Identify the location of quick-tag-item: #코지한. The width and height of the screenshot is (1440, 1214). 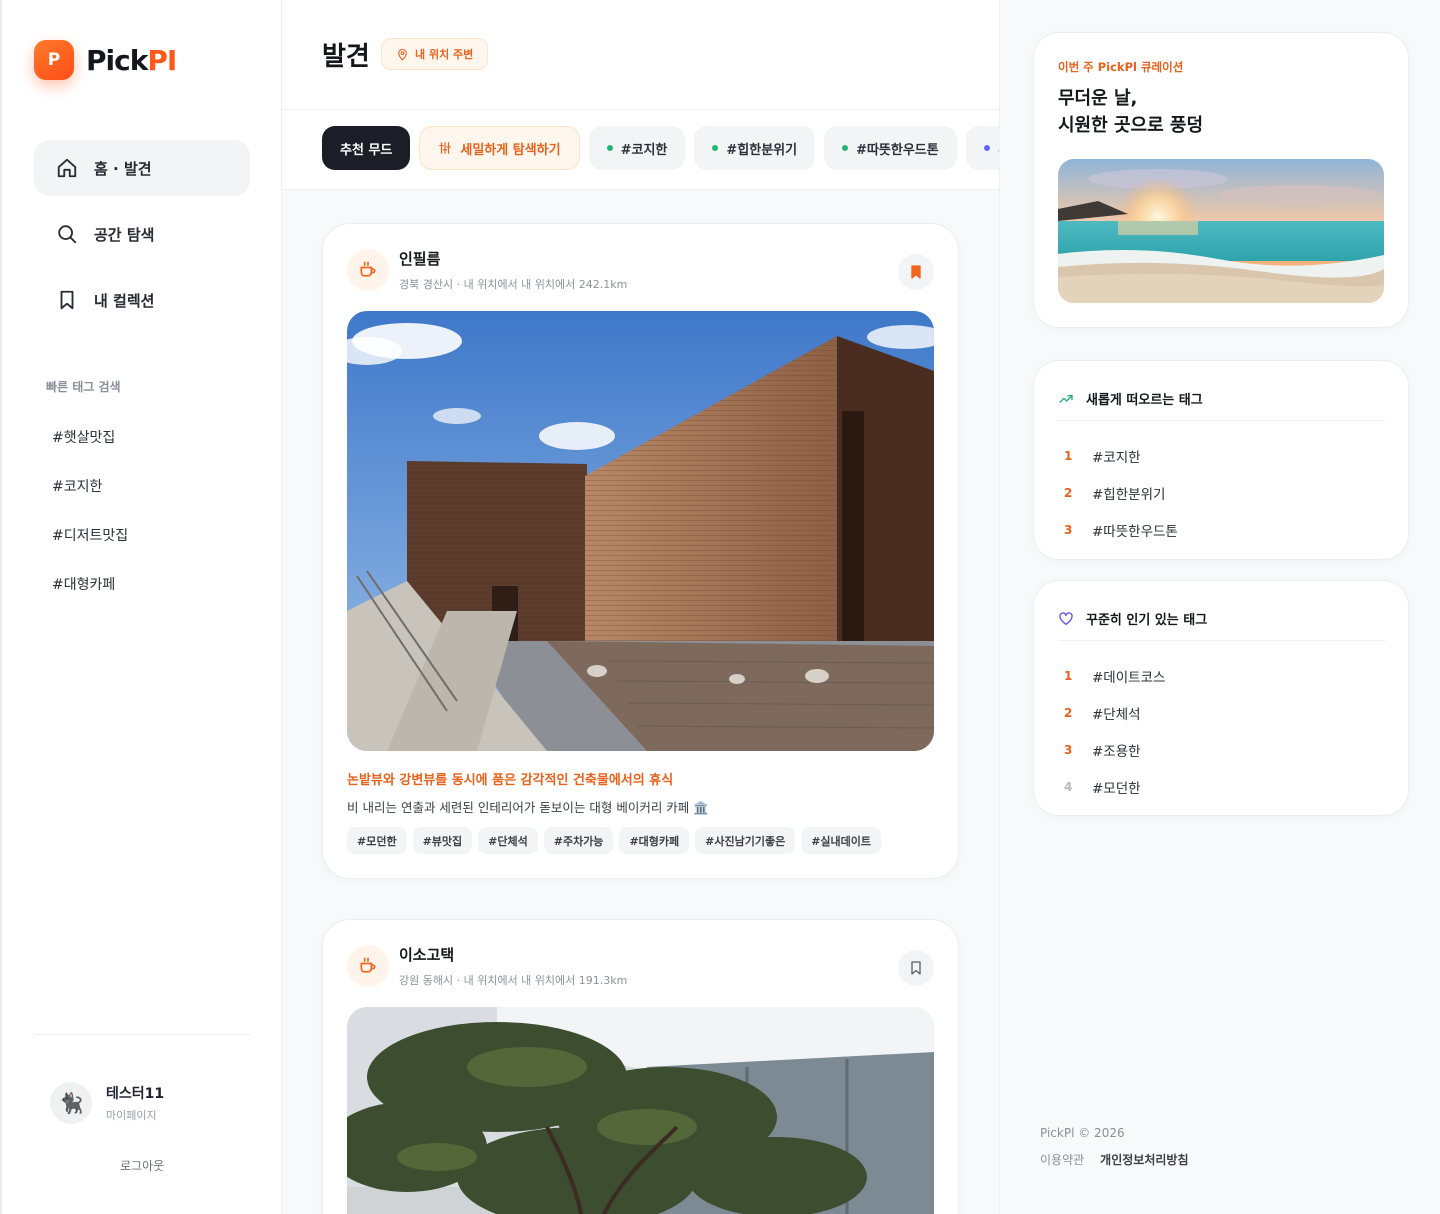
(90, 497).